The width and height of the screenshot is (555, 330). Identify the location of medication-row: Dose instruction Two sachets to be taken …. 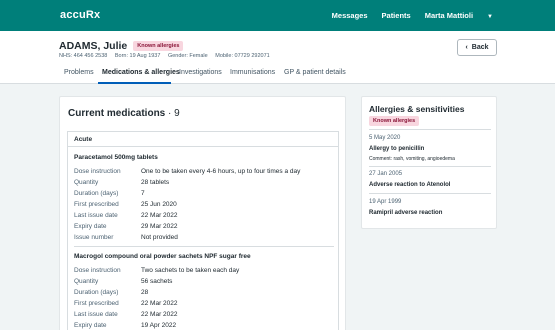
(156, 270).